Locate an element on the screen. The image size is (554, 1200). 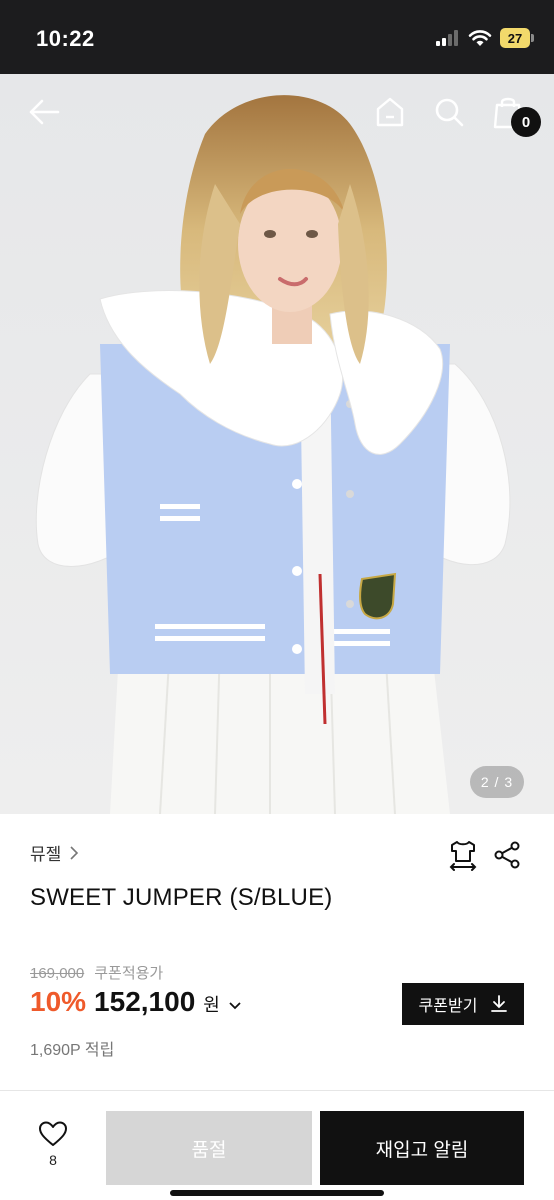
like-button: 8 is located at coordinates (53, 1152).